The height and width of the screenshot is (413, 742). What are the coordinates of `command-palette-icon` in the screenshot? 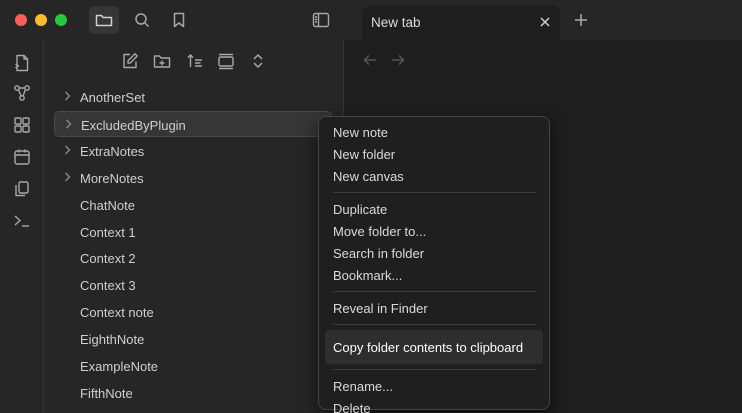 It's located at (22, 221).